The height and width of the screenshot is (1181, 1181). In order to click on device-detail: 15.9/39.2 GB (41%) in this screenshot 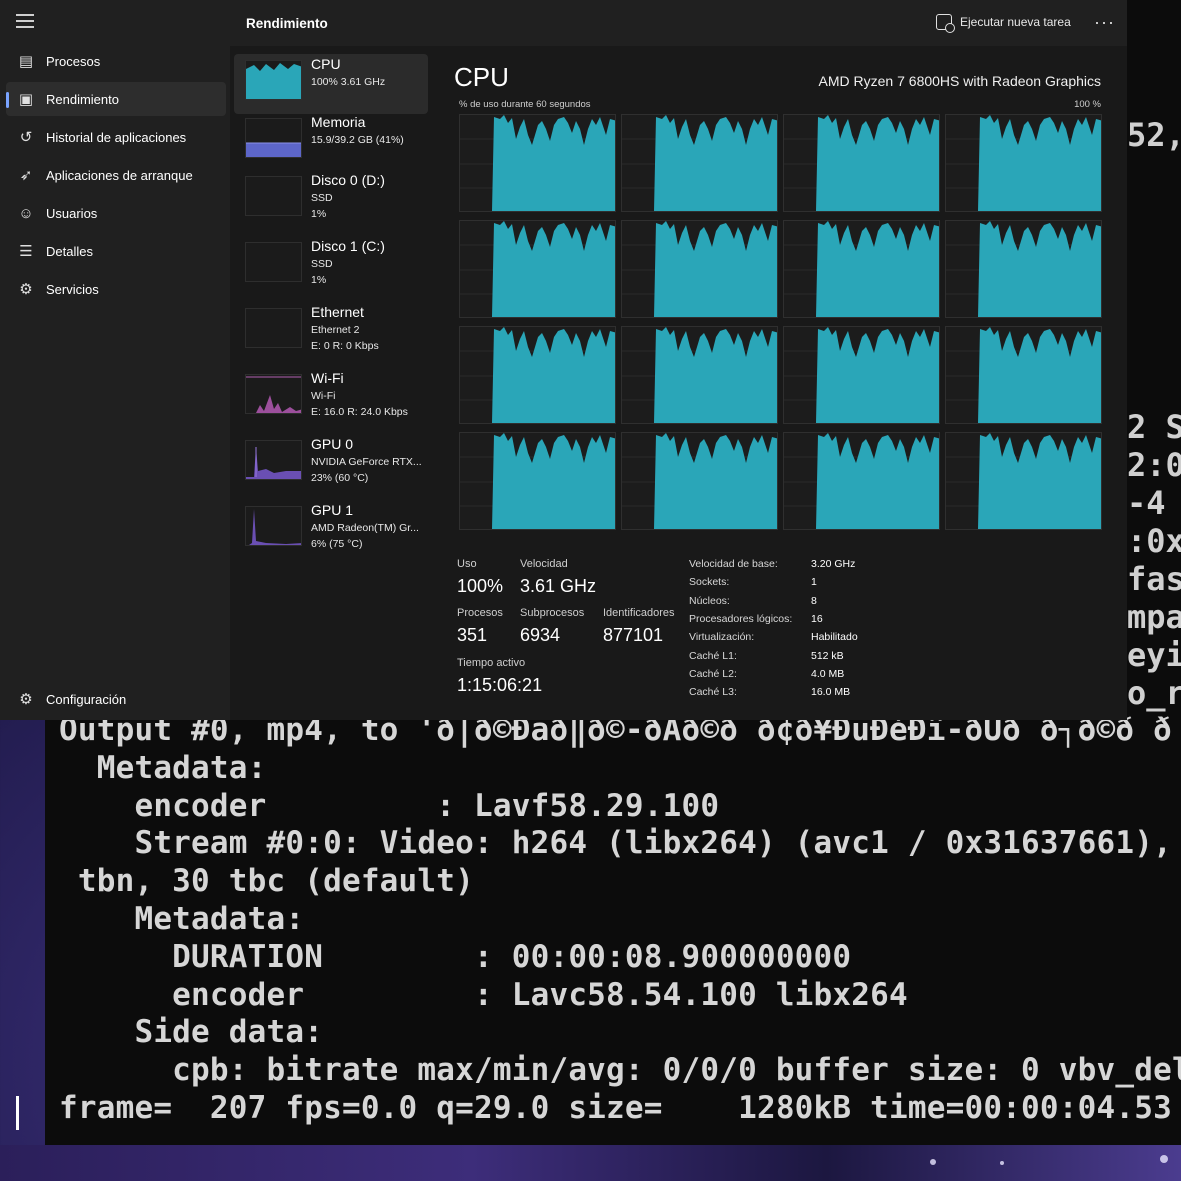, I will do `click(357, 140)`.